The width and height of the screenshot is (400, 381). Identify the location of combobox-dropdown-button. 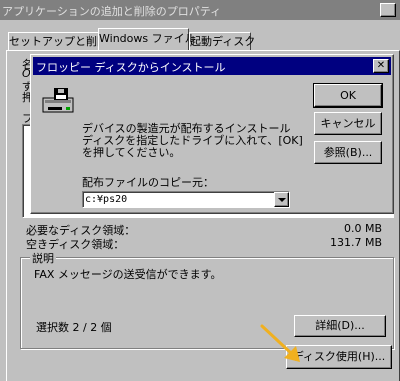
(281, 199).